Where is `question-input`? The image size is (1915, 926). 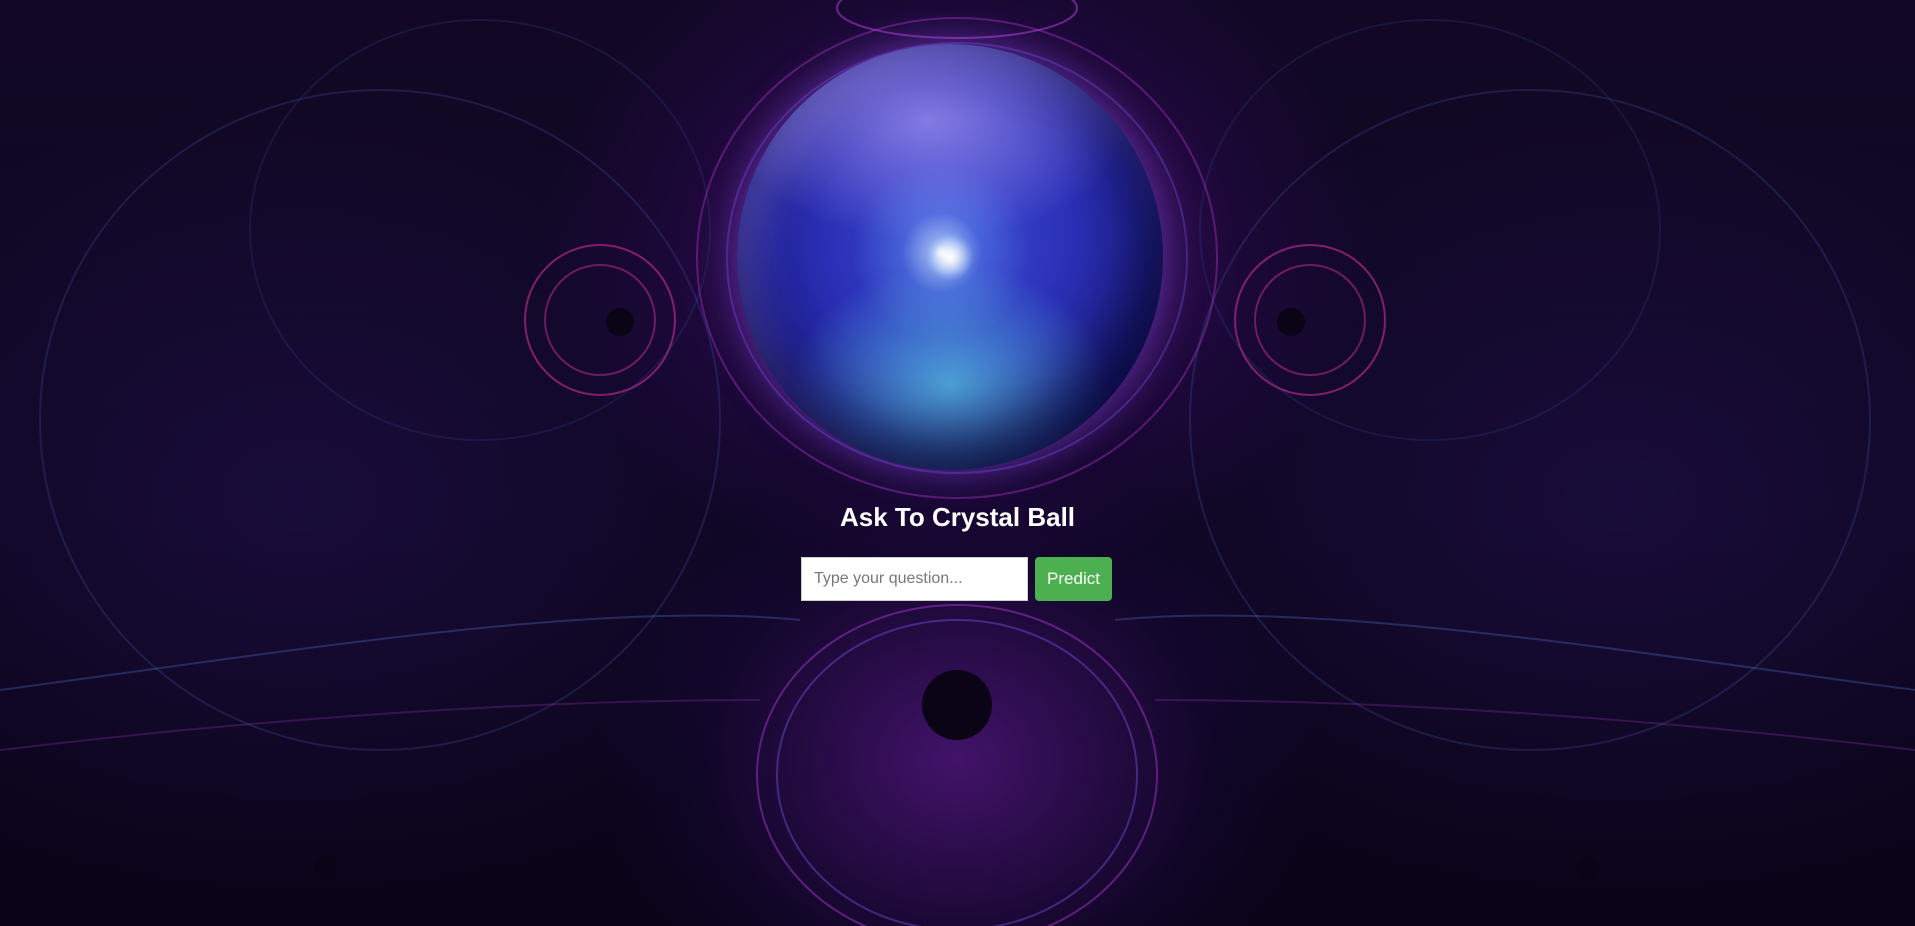 question-input is located at coordinates (914, 579).